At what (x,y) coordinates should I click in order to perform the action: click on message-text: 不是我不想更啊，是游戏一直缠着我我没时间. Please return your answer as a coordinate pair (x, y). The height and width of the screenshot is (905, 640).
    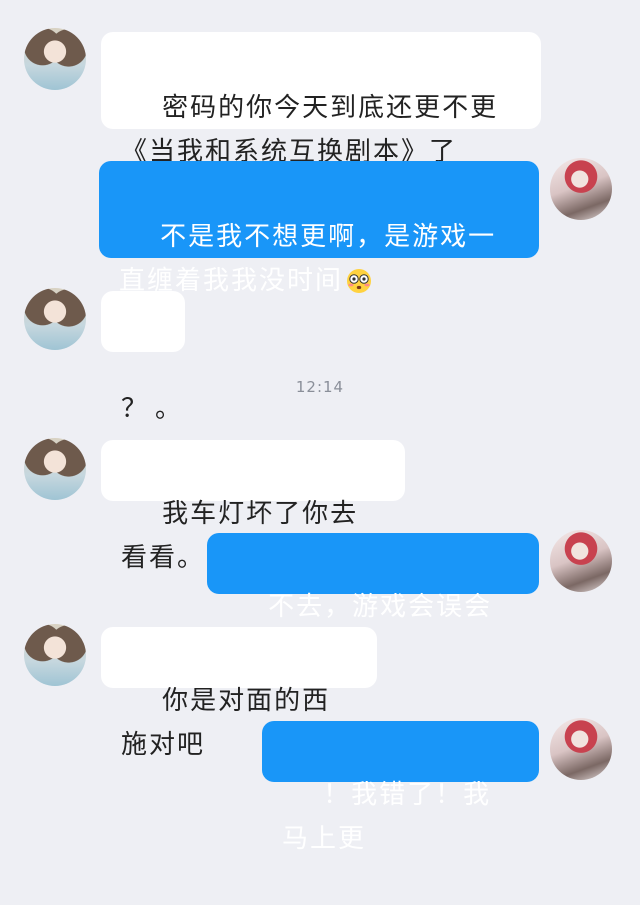
    Looking at the image, I should click on (308, 259).